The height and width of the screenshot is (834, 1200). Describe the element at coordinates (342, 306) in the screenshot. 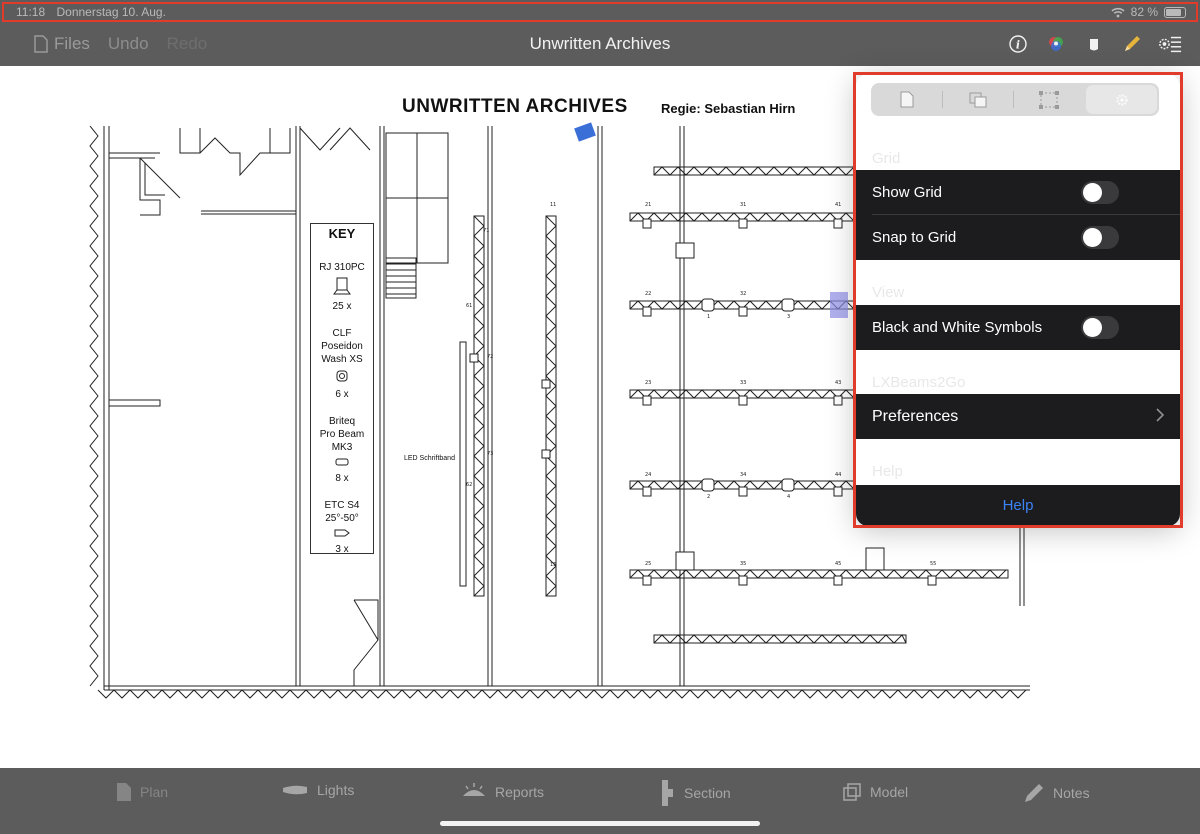

I see `key-item-count: 25 x` at that location.